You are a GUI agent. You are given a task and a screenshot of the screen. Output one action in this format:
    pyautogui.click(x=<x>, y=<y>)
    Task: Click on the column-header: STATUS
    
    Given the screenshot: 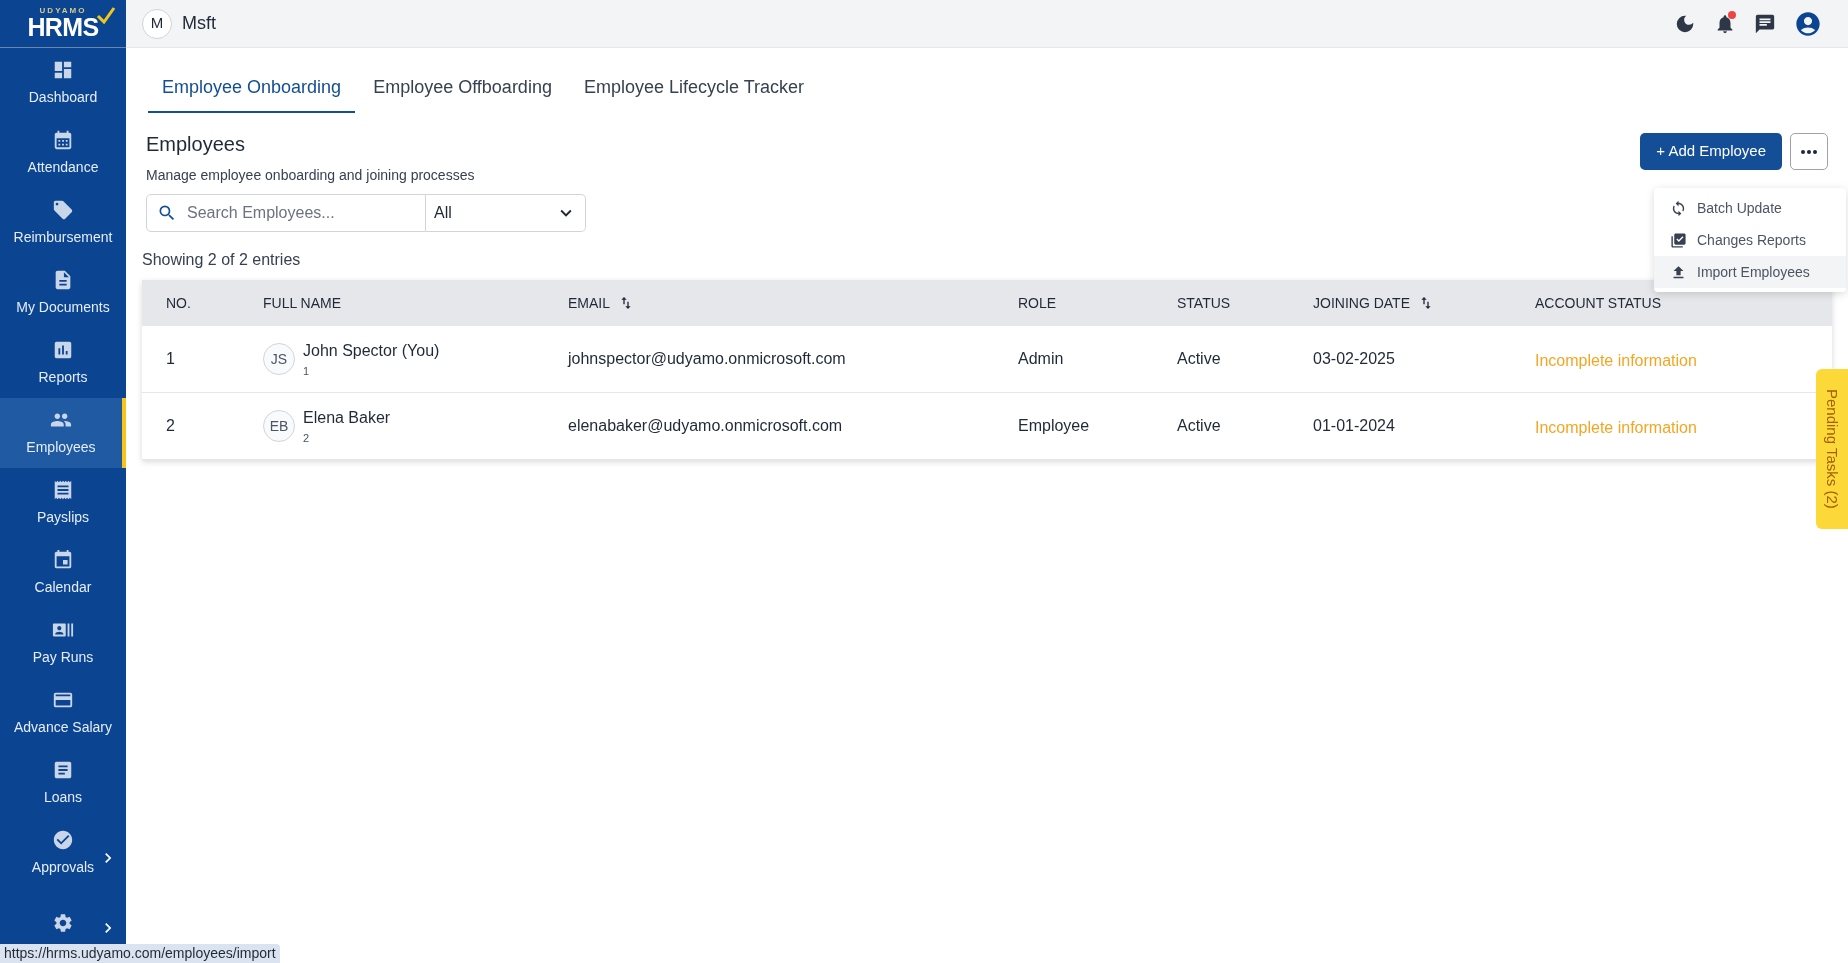 What is the action you would take?
    pyautogui.click(x=1204, y=303)
    